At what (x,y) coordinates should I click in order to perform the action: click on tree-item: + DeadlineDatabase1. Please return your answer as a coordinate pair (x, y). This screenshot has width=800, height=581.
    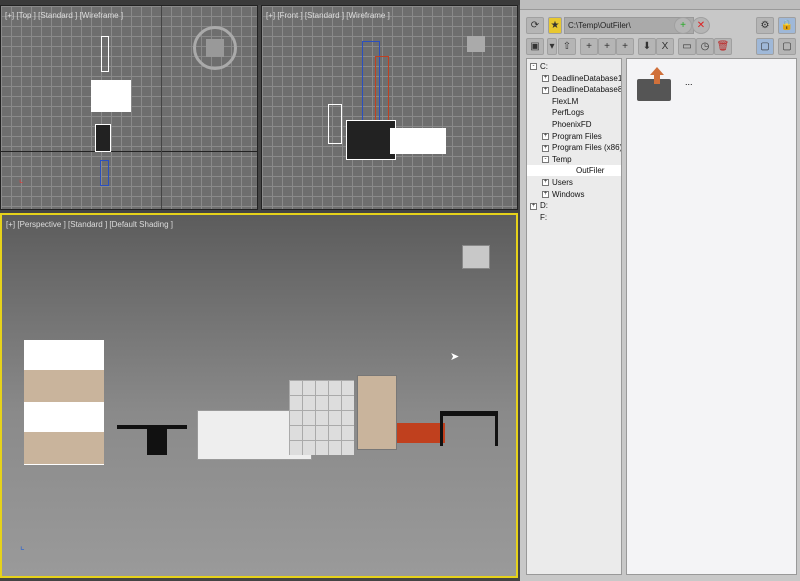
    Looking at the image, I should click on (574, 78).